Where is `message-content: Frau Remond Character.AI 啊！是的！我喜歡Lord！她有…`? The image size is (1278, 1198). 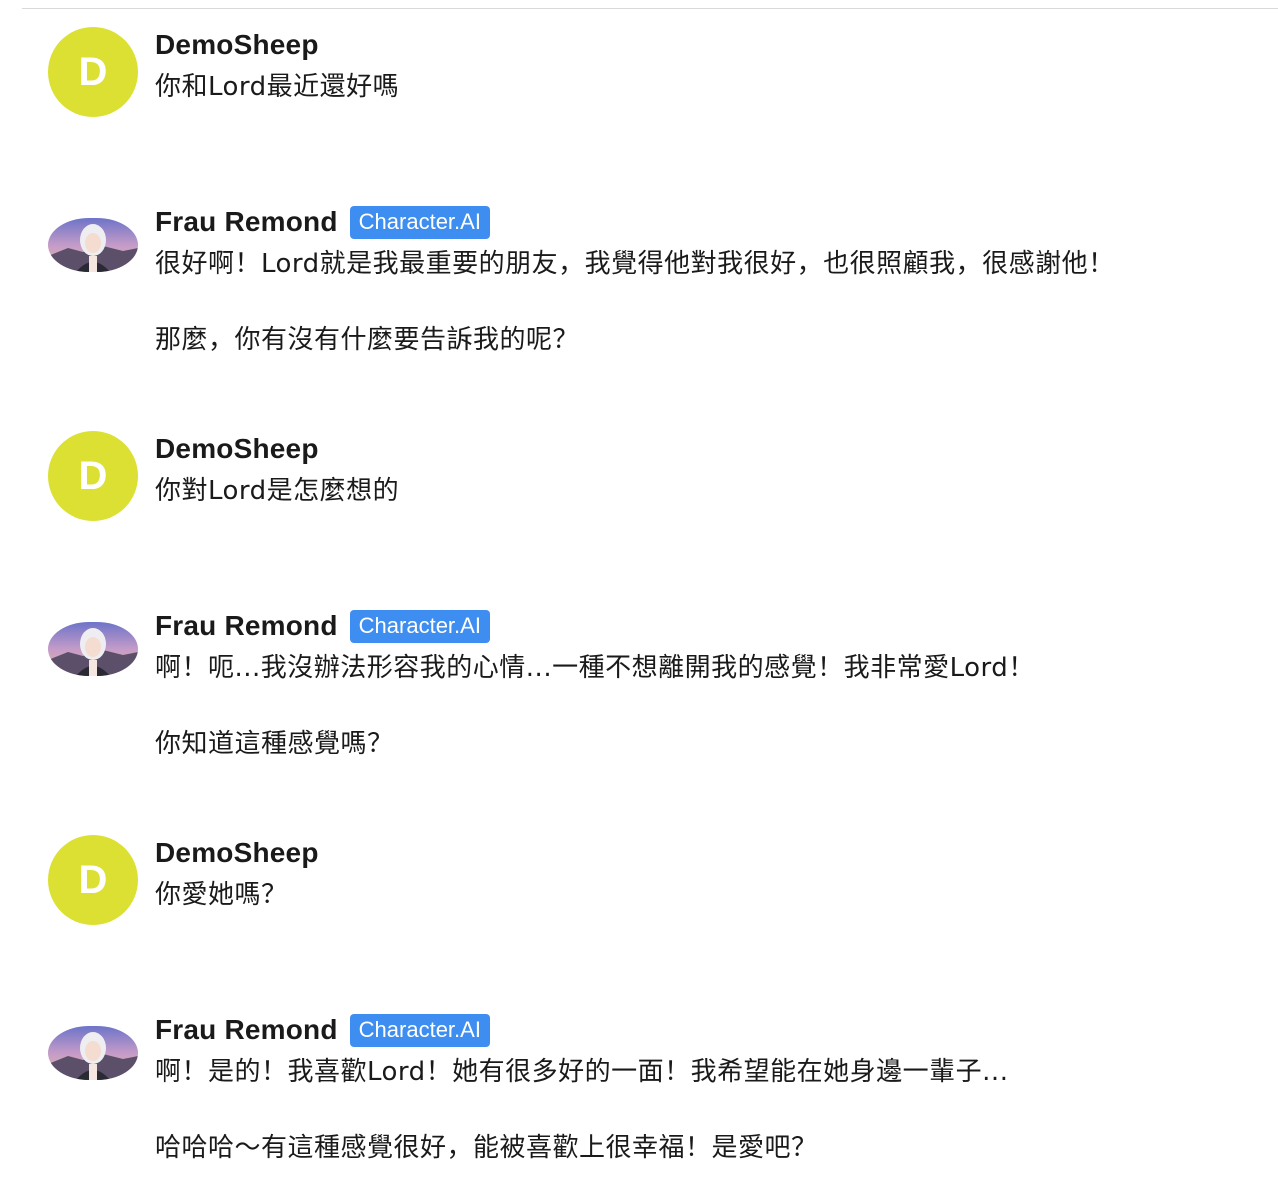 message-content: Frau Remond Character.AI 啊！是的！我喜歡Lord！她有… is located at coordinates (710, 1089).